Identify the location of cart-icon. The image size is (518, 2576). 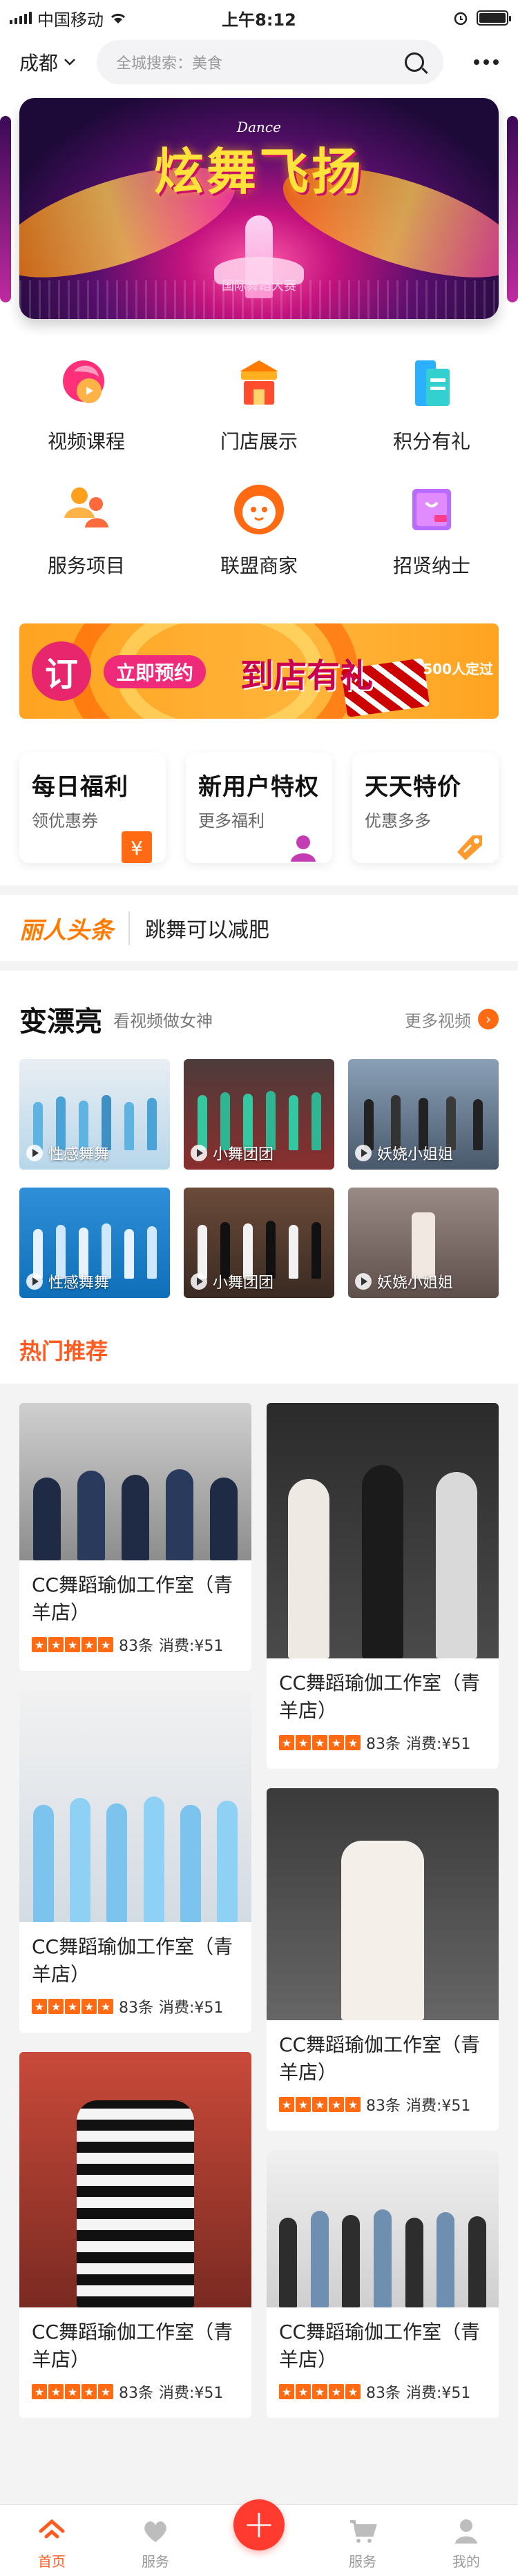
(362, 2531).